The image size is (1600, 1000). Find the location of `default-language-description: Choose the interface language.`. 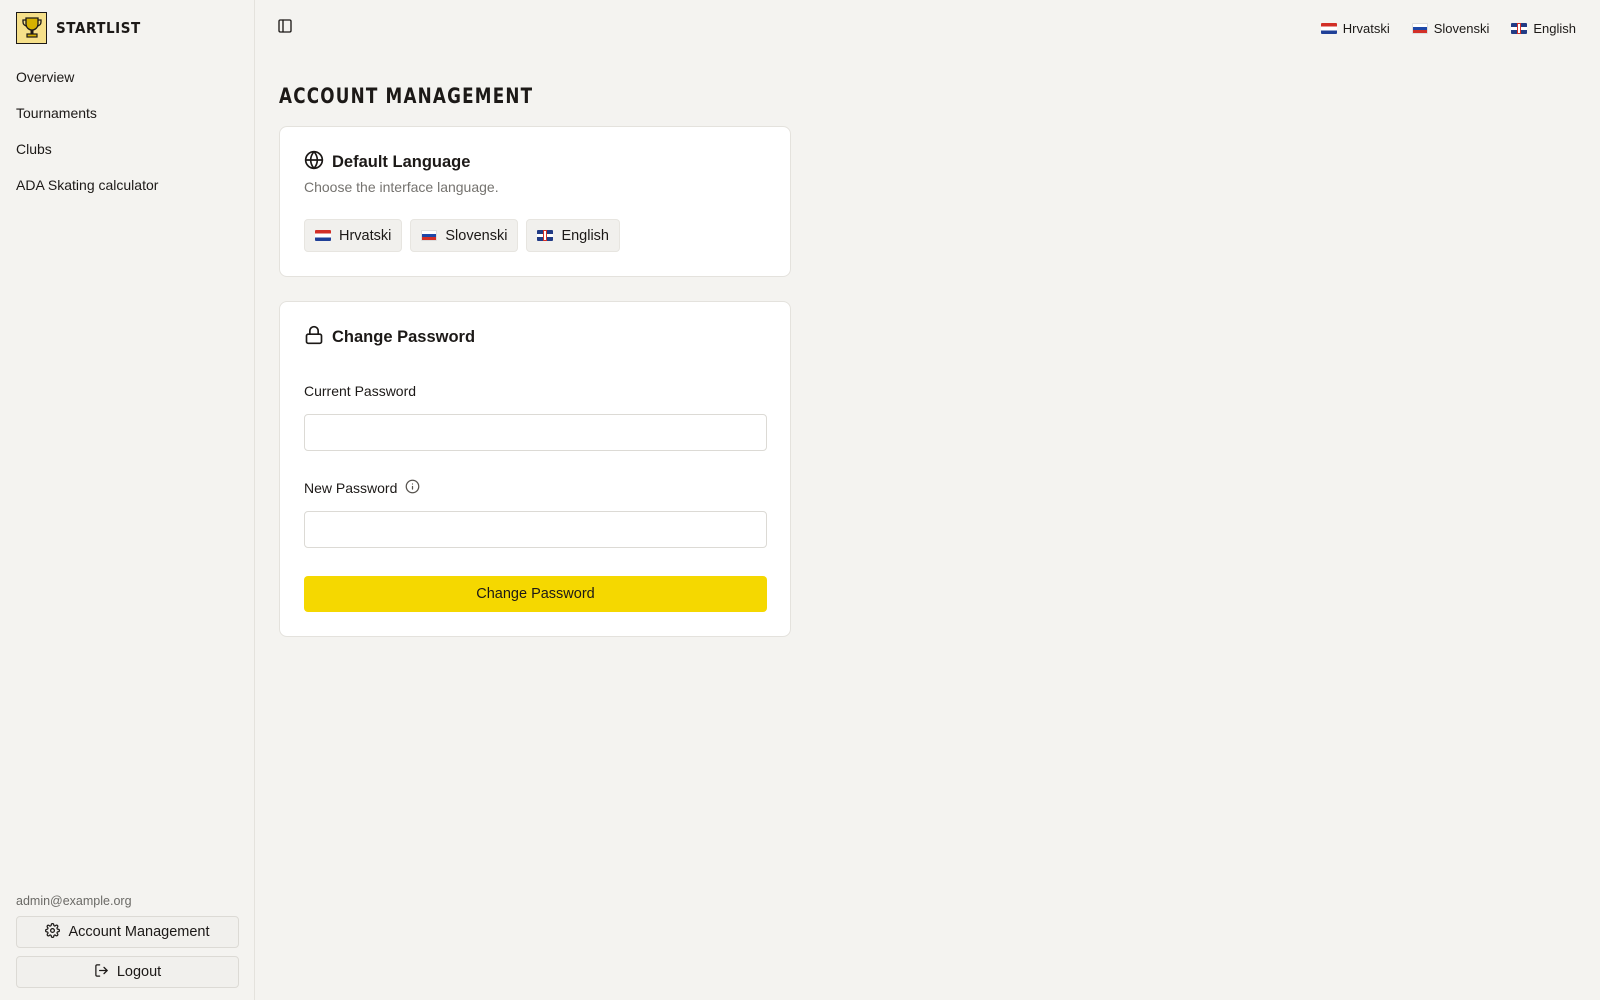

default-language-description: Choose the interface language. is located at coordinates (401, 187).